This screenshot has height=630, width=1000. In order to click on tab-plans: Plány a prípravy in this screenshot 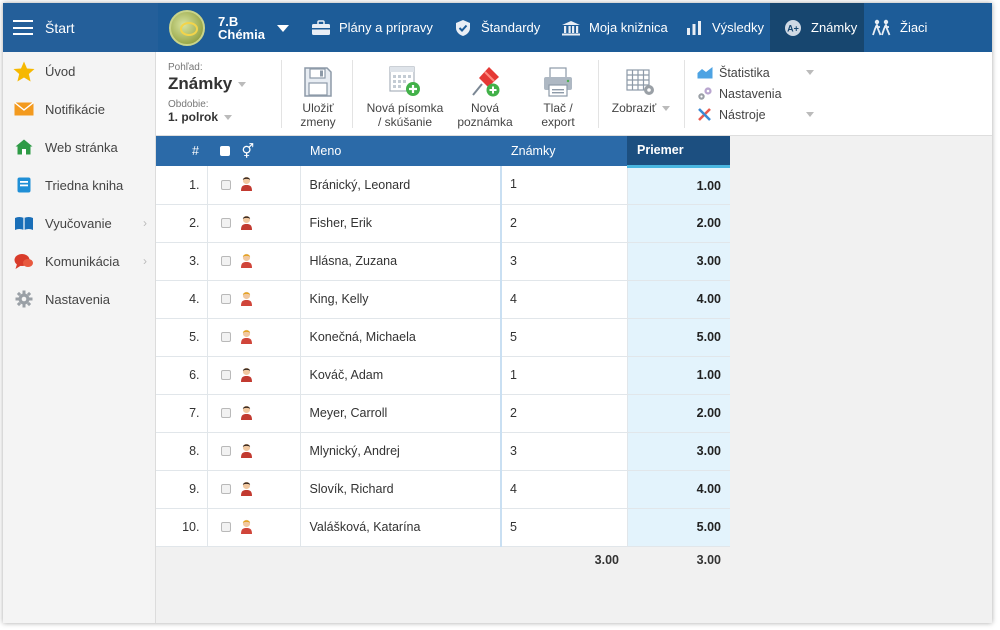, I will do `click(378, 27)`.